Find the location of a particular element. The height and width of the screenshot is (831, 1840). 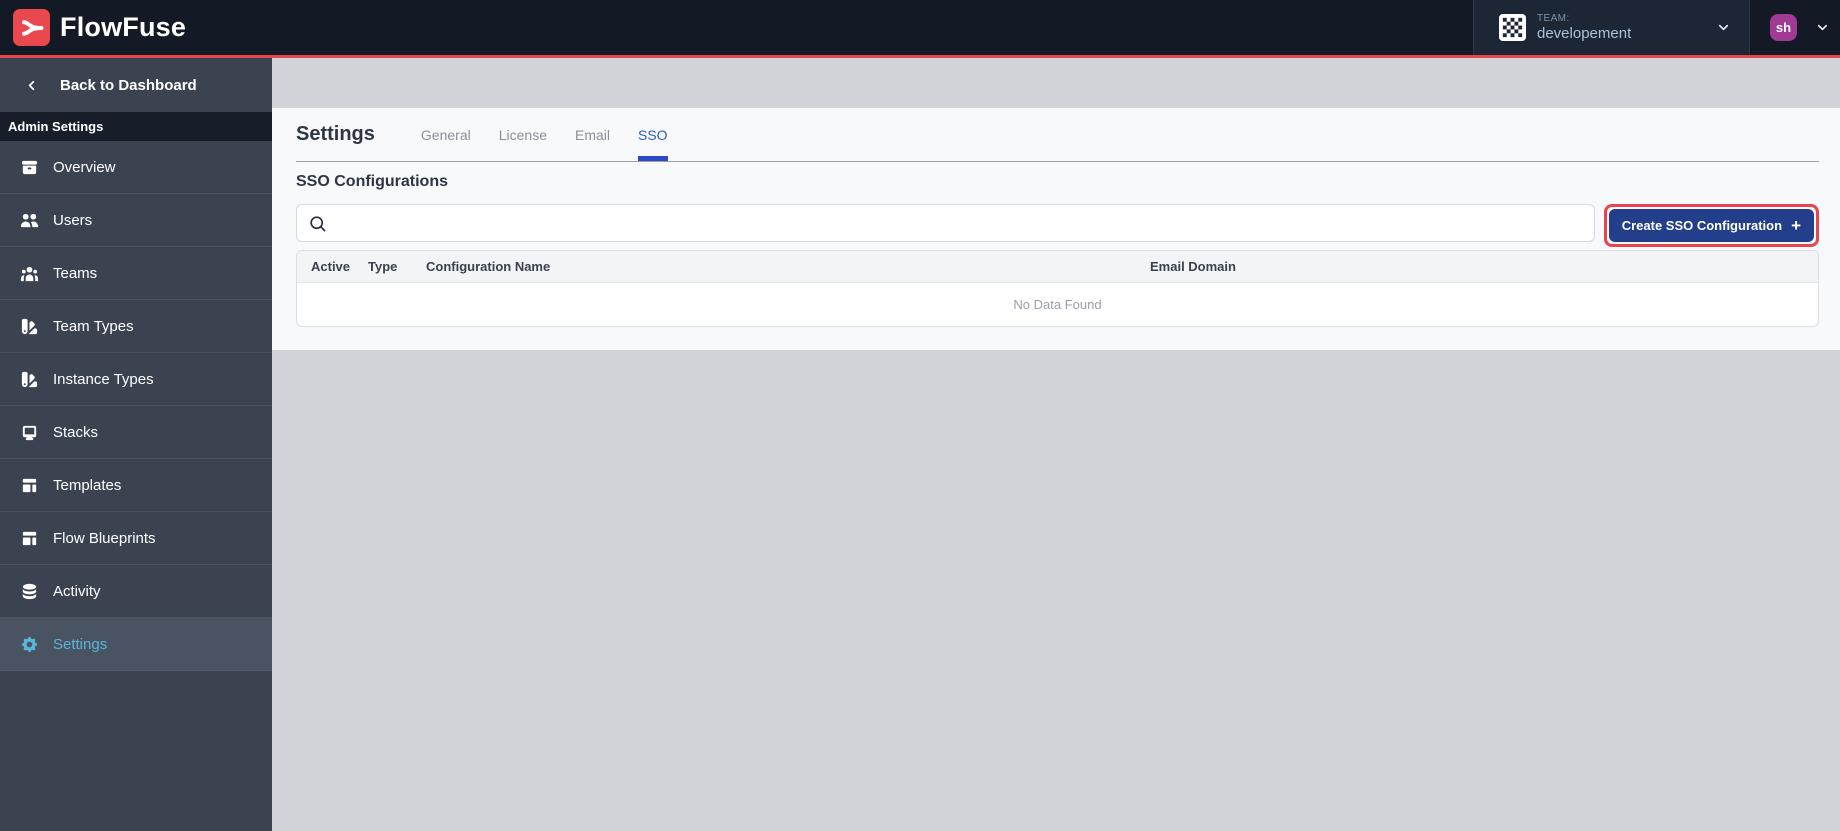

sidebar-section-label: Admin Settings is located at coordinates (136, 126).